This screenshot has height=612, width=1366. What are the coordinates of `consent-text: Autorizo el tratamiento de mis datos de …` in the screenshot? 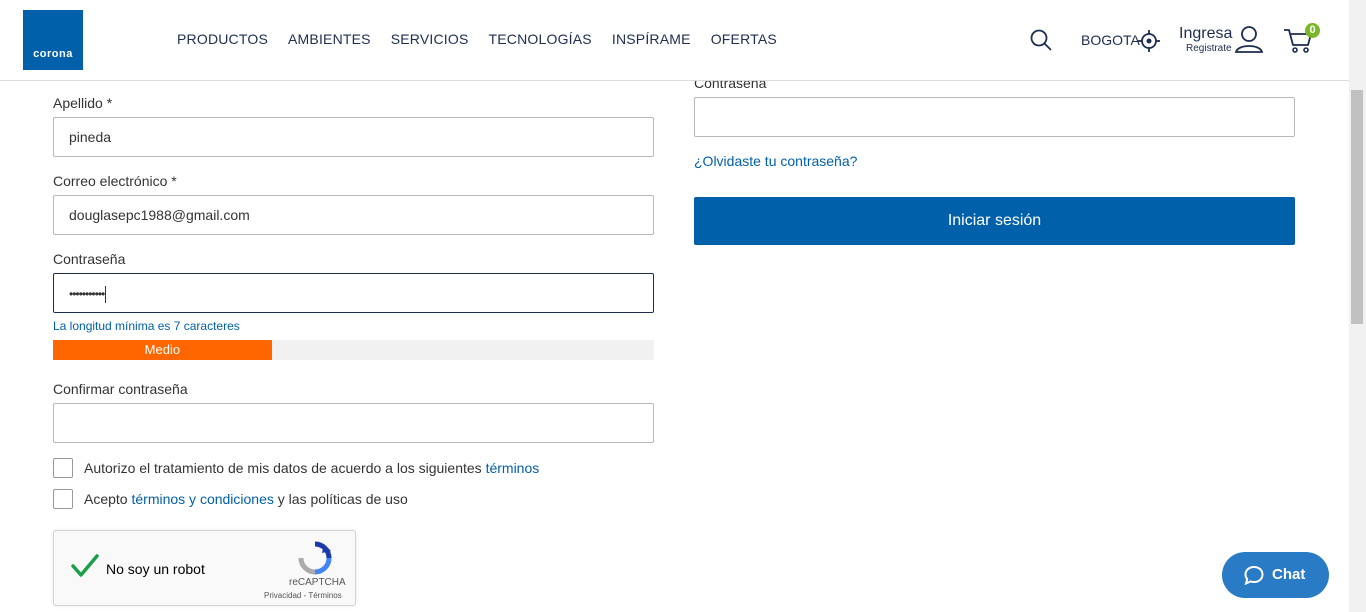 It's located at (311, 468).